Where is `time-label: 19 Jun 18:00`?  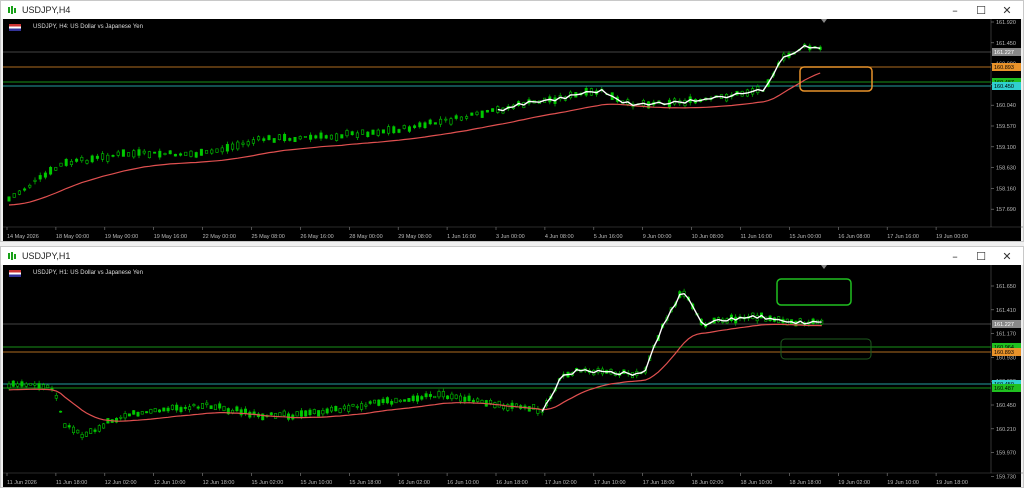
time-label: 19 Jun 18:00 is located at coordinates (952, 483).